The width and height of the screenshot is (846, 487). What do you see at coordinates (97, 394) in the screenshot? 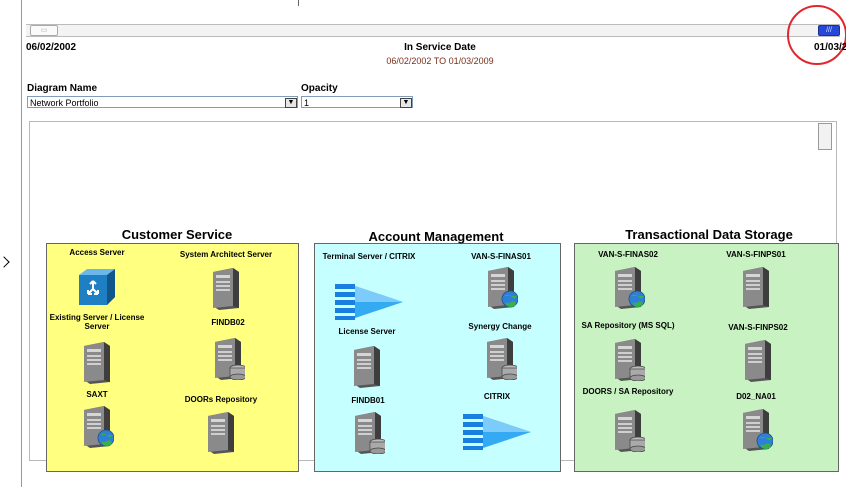
I see `node-label: SAXT` at bounding box center [97, 394].